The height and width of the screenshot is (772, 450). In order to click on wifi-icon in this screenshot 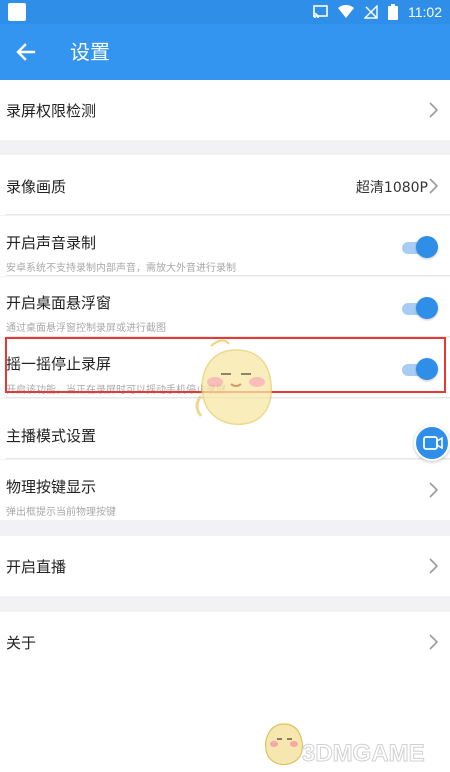, I will do `click(346, 11)`.